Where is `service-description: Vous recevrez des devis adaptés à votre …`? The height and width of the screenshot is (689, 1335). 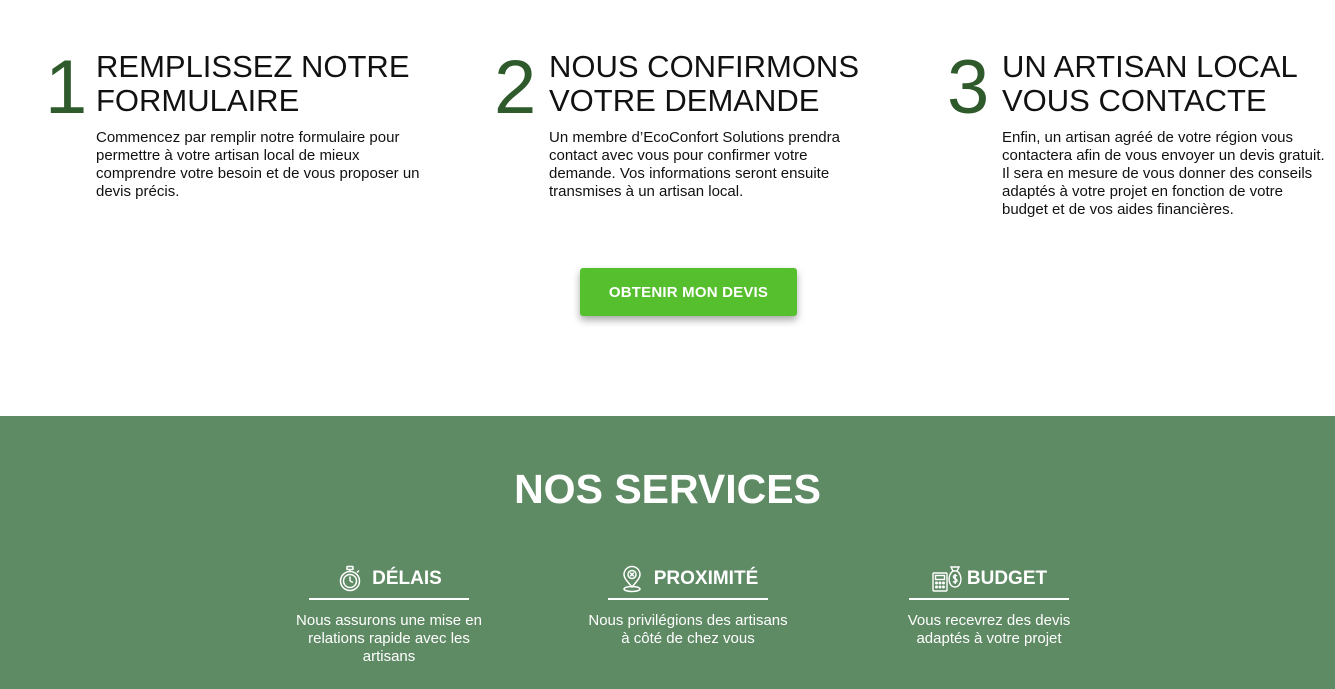
service-description: Vous recevrez des devis adaptés à votre … is located at coordinates (989, 629).